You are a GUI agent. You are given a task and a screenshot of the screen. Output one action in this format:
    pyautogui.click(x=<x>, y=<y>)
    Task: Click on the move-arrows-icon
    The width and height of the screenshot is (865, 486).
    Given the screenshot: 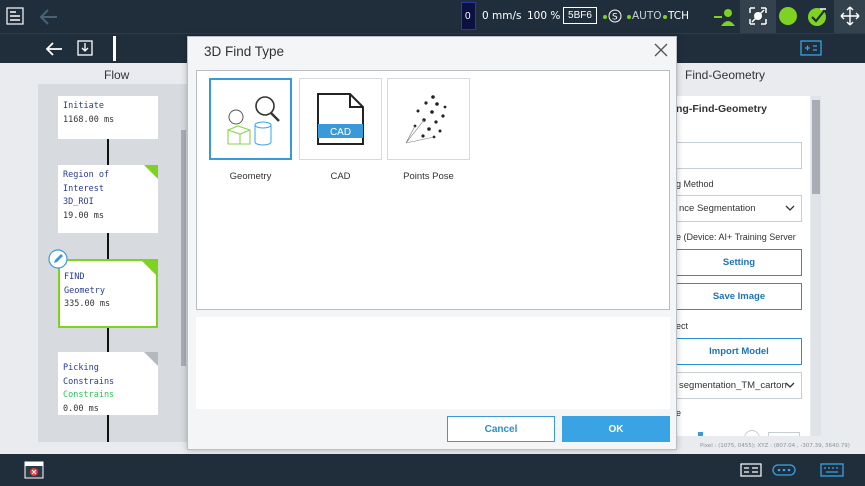 What is the action you would take?
    pyautogui.click(x=850, y=16)
    